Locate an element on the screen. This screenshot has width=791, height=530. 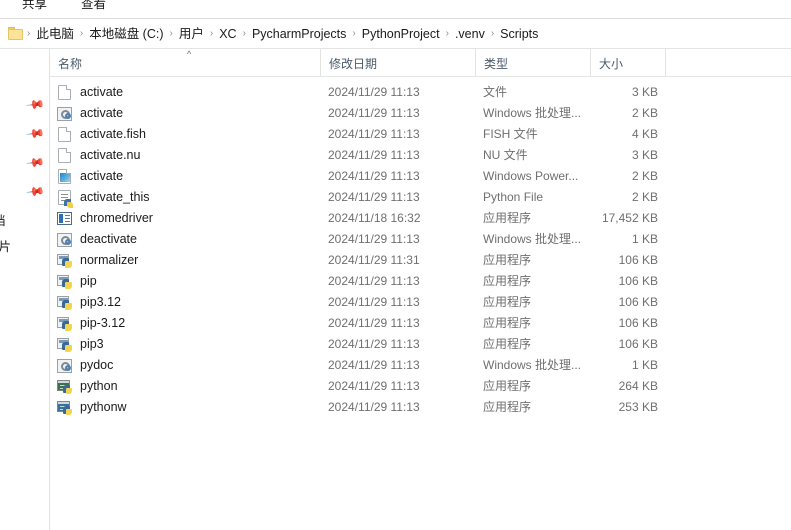
file-row: activate.nu 2024/11/29 11:13 NU 文件 3 KB is located at coordinates (420, 155).